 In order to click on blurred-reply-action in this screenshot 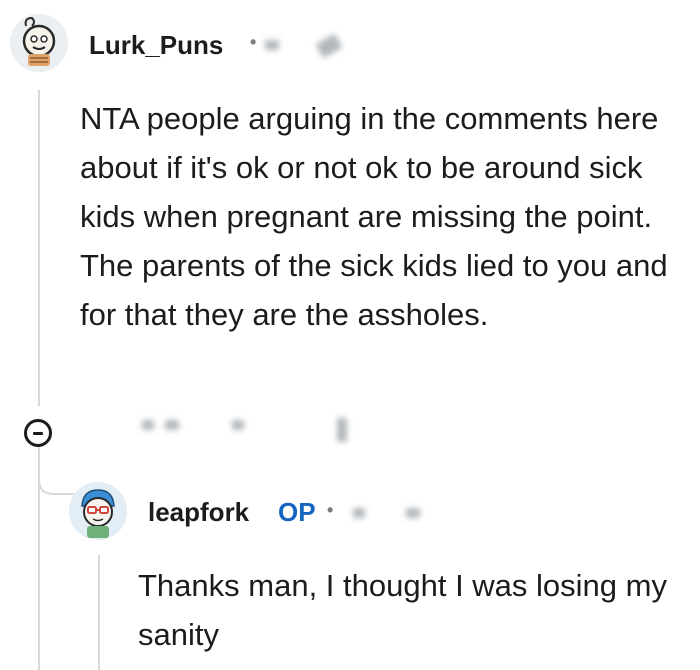, I will do `click(342, 430)`.